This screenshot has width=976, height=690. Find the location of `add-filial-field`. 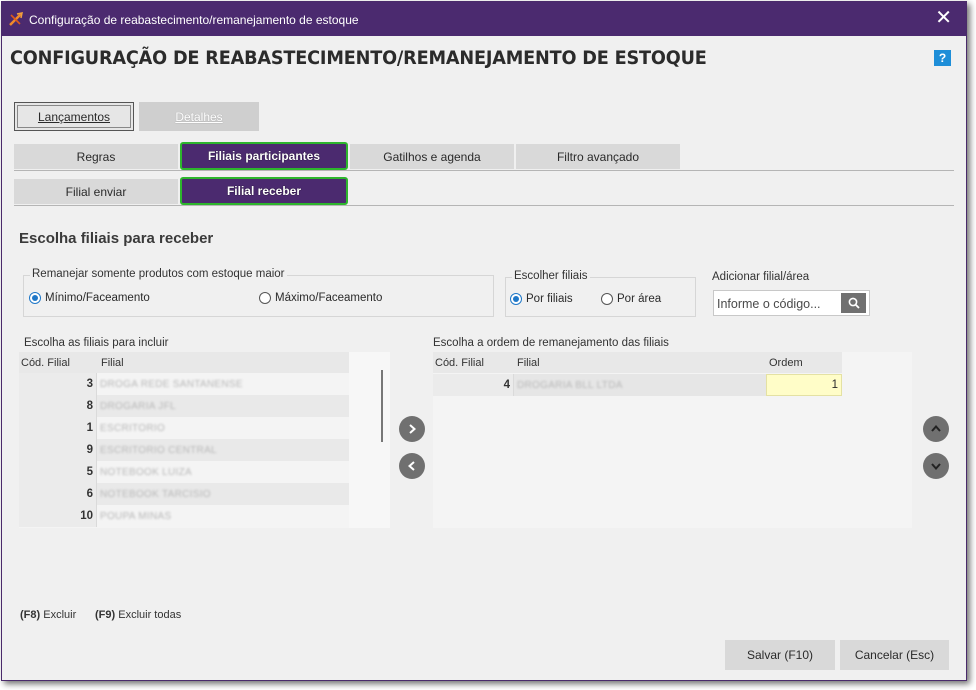

add-filial-field is located at coordinates (791, 303).